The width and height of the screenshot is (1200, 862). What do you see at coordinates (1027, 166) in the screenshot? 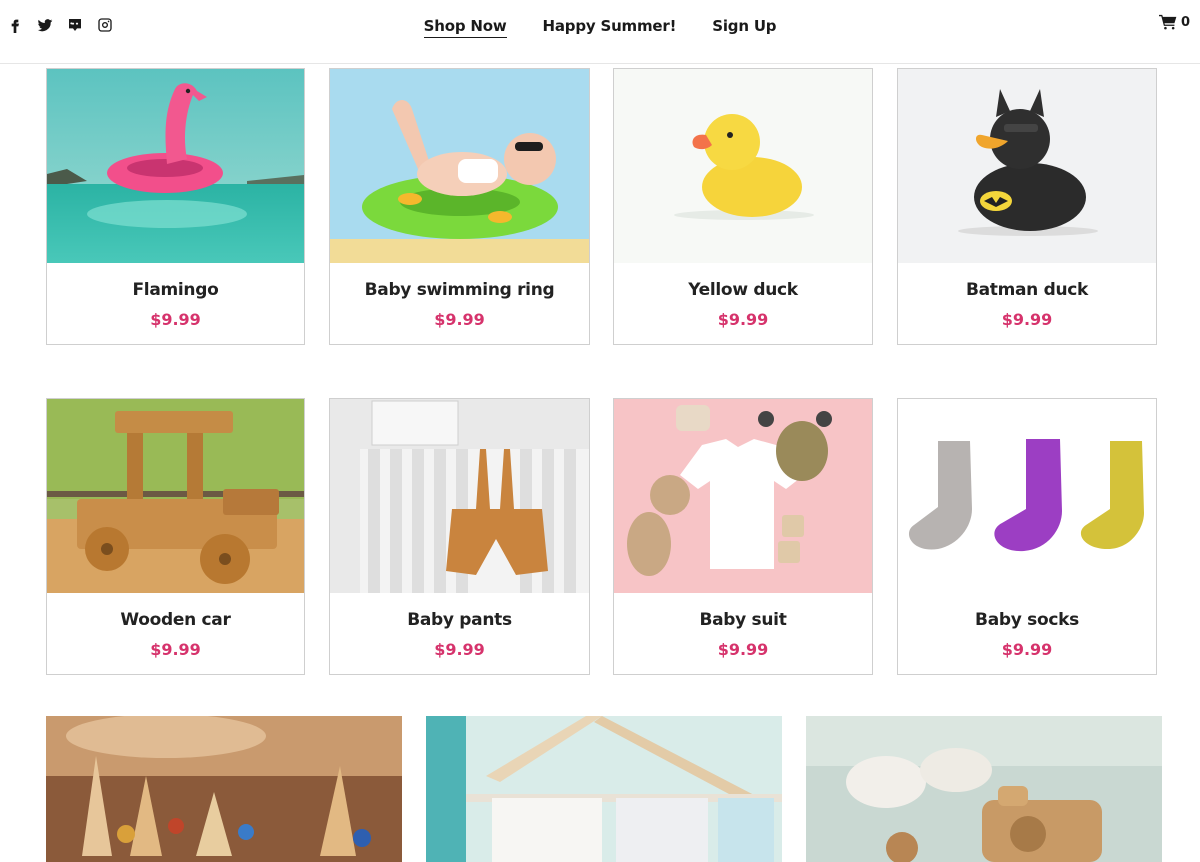
I see `batman-duck-photo` at bounding box center [1027, 166].